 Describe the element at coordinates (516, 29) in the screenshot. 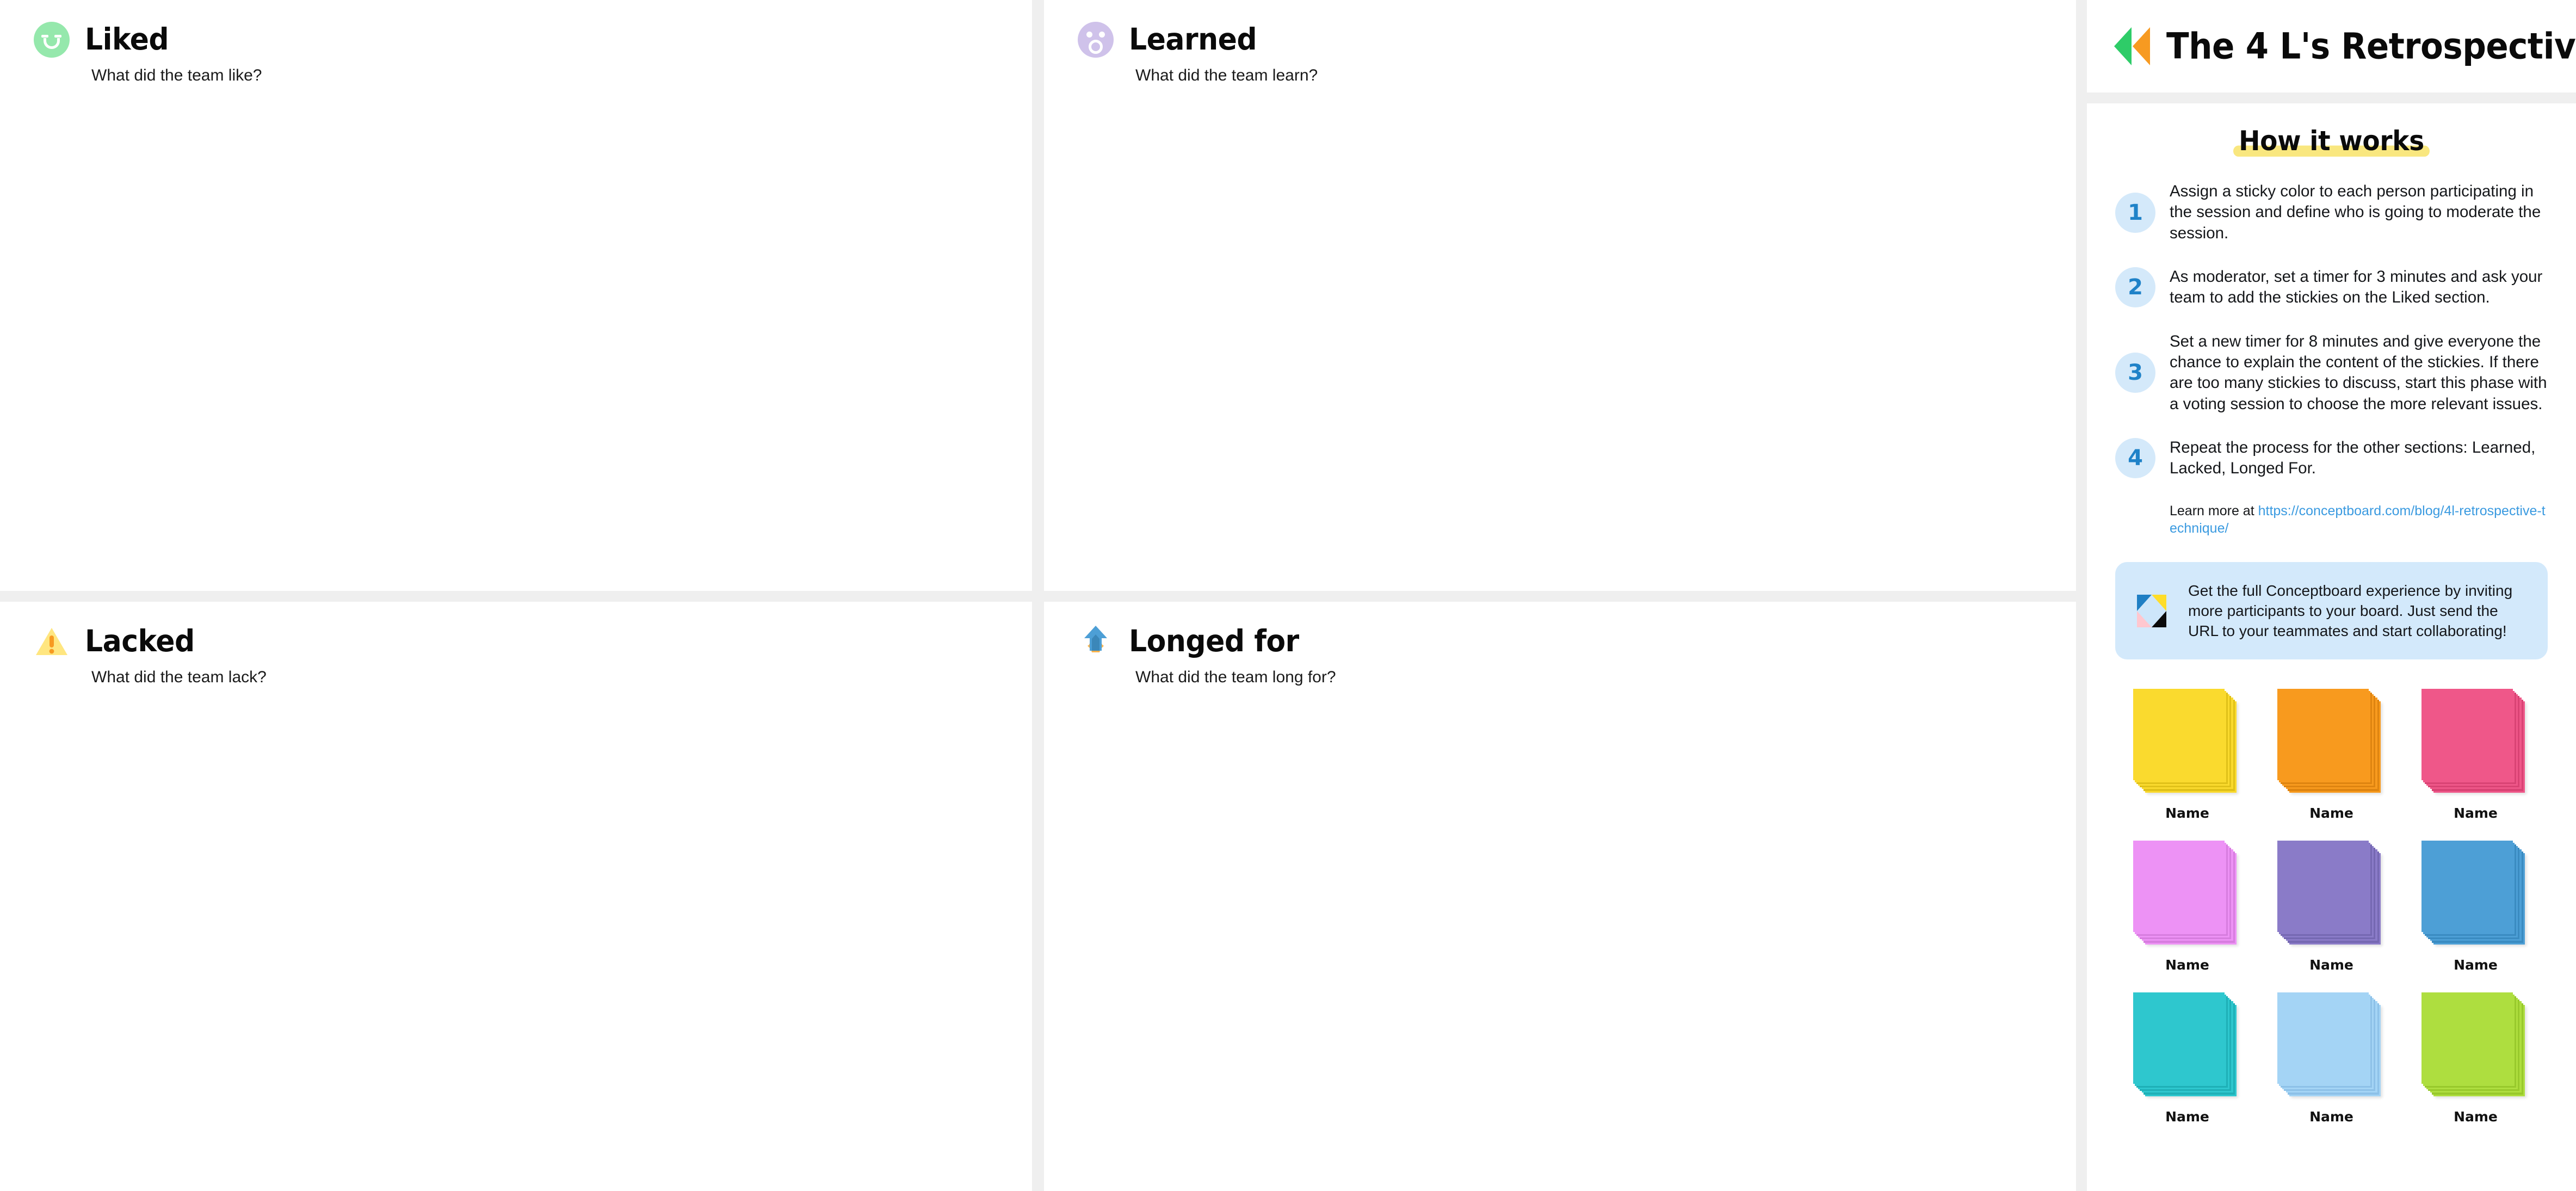

I see `quadrant-liked-header: Liked` at that location.